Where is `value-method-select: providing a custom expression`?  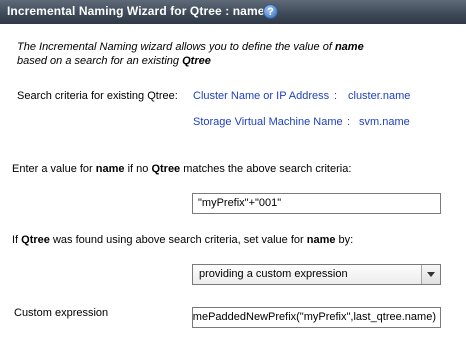
value-method-select: providing a custom expression is located at coordinates (316, 274).